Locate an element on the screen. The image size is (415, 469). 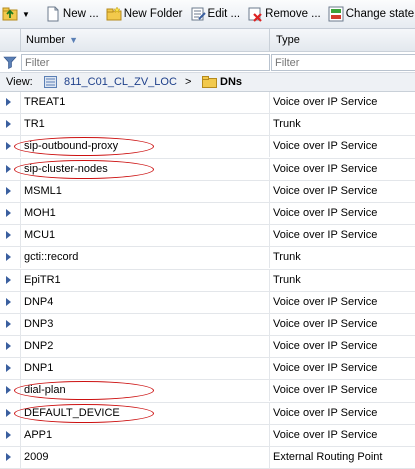
table-row: DNP4 Voice over IP Service is located at coordinates (207, 302).